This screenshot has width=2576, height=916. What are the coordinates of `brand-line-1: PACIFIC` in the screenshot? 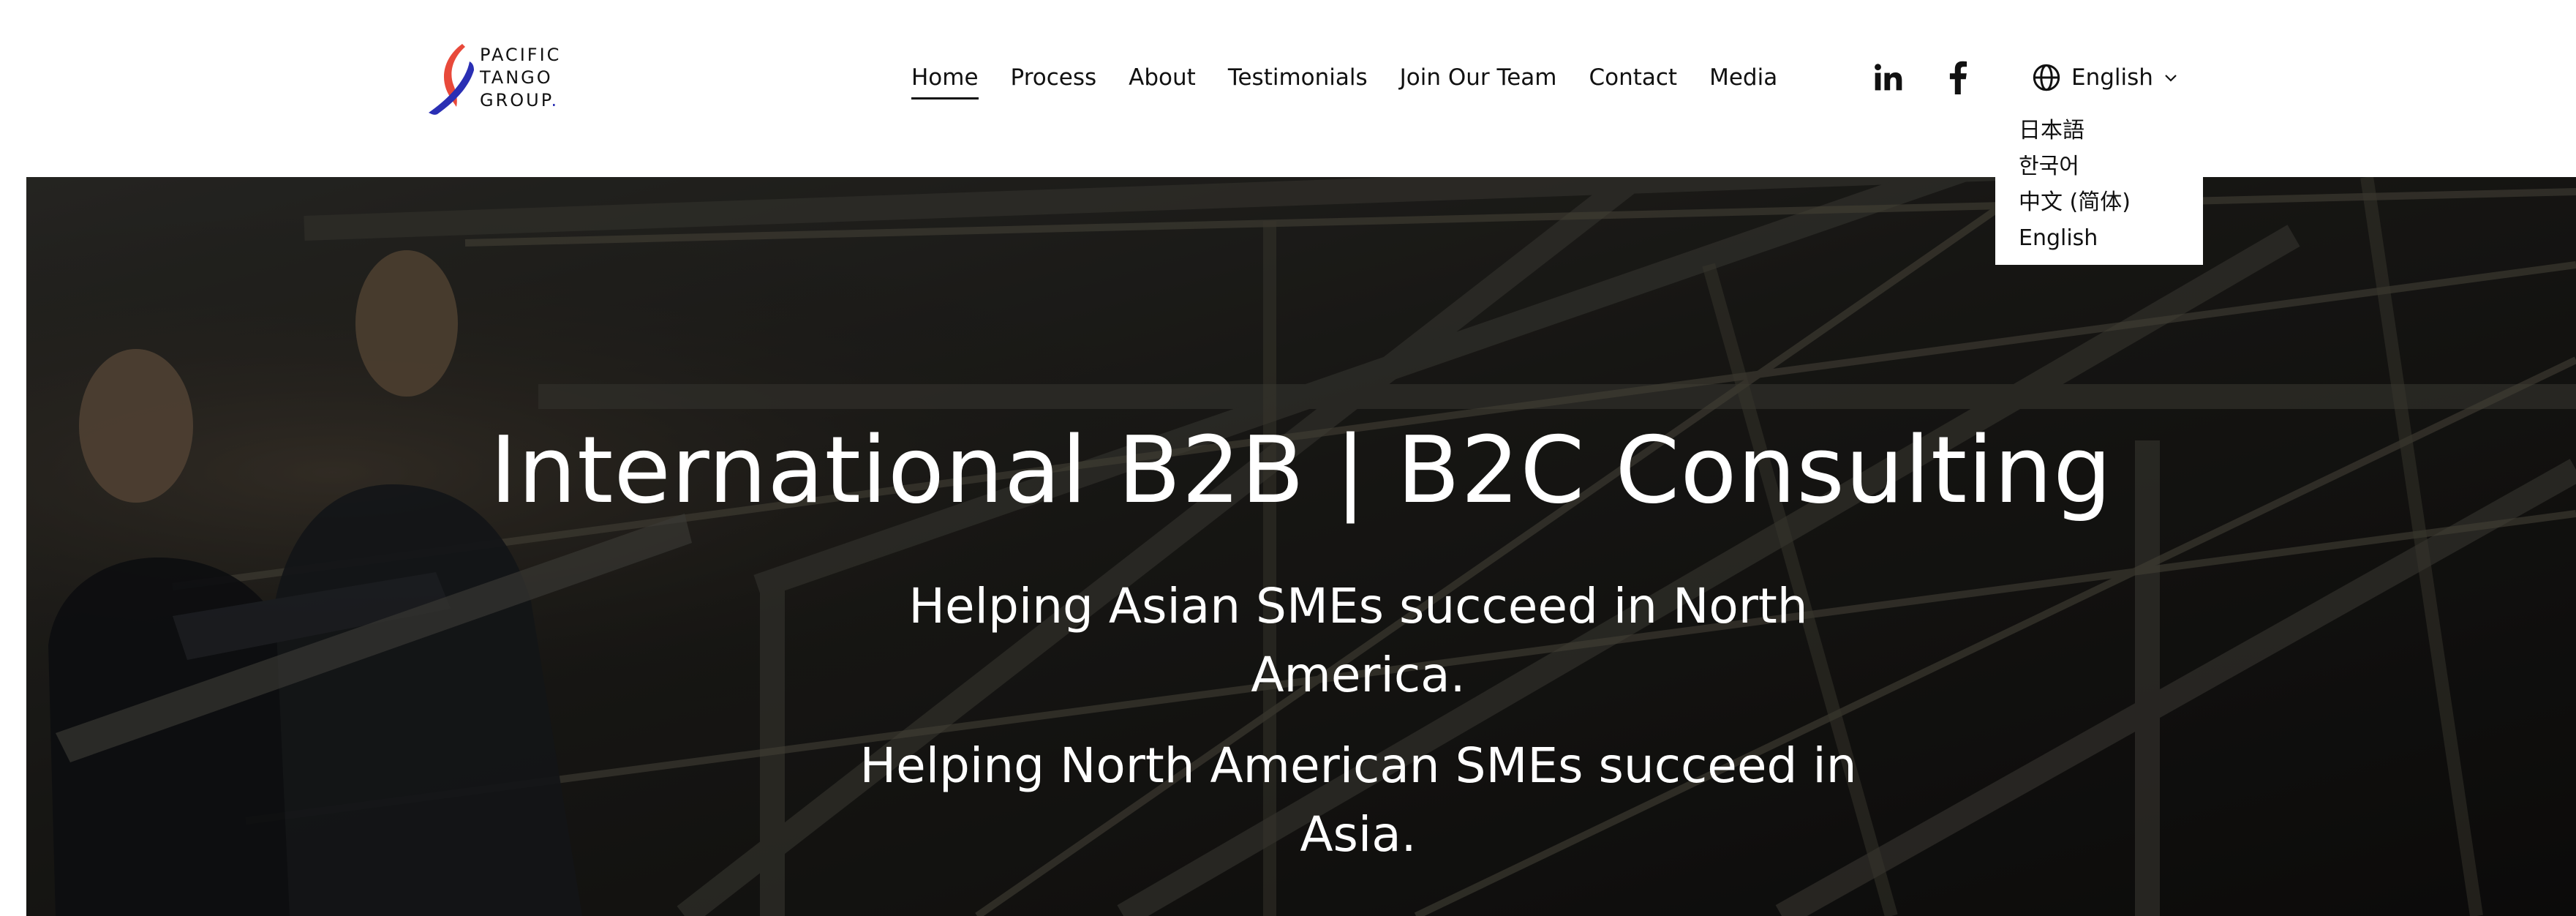 It's located at (521, 55).